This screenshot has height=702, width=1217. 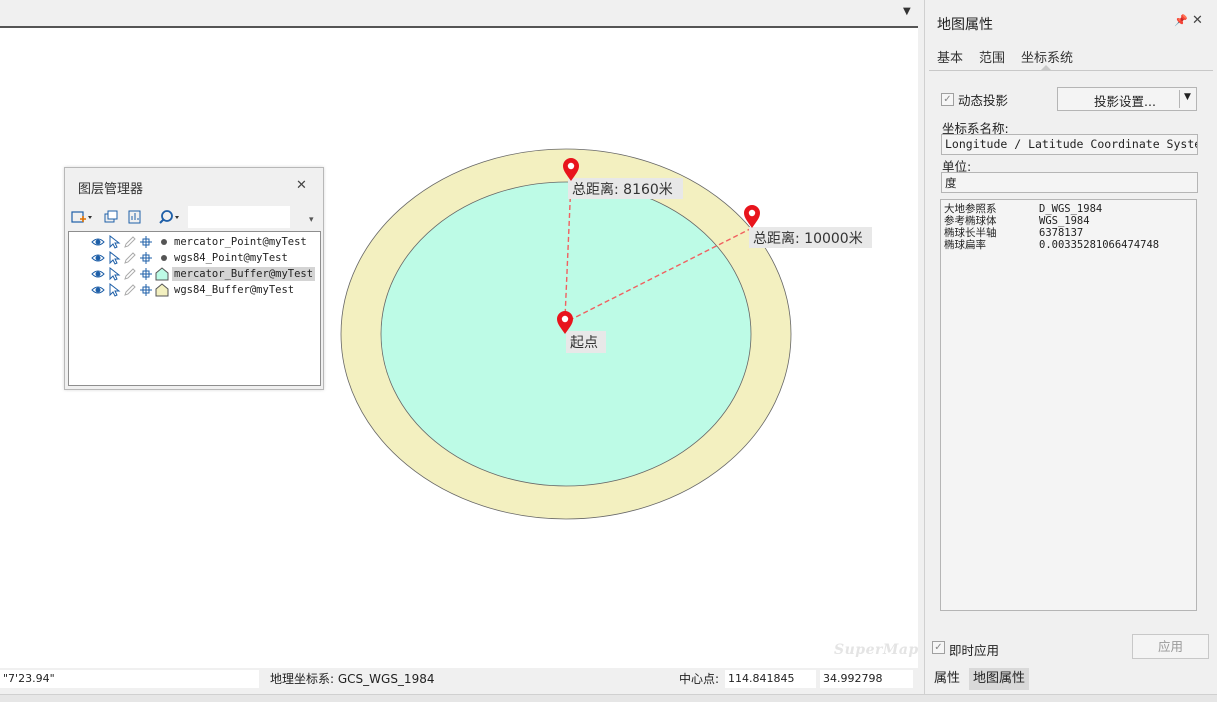 I want to click on unit-value: 度, so click(x=951, y=183).